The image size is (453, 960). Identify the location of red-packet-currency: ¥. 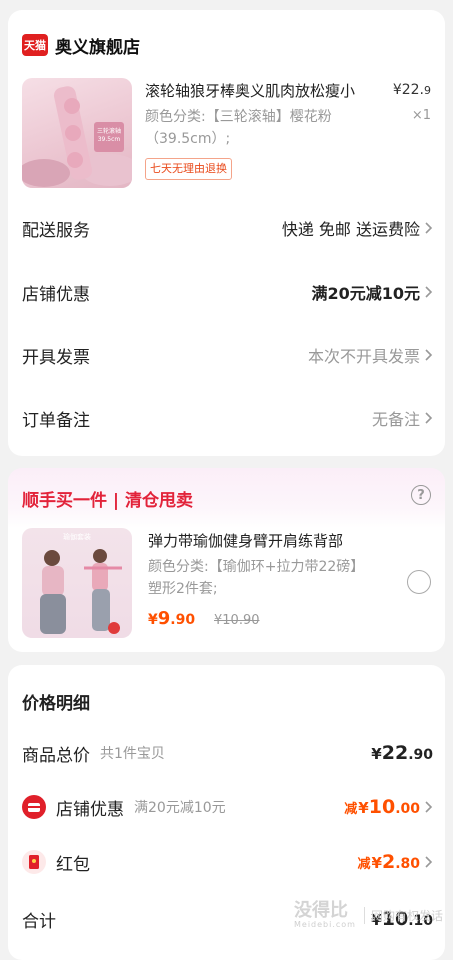
(376, 863).